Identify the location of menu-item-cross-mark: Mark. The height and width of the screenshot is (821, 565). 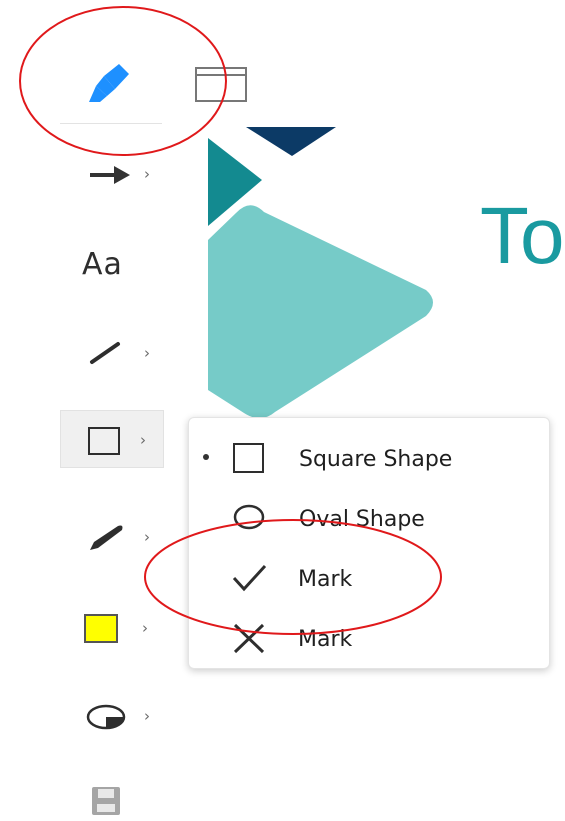
(369, 638).